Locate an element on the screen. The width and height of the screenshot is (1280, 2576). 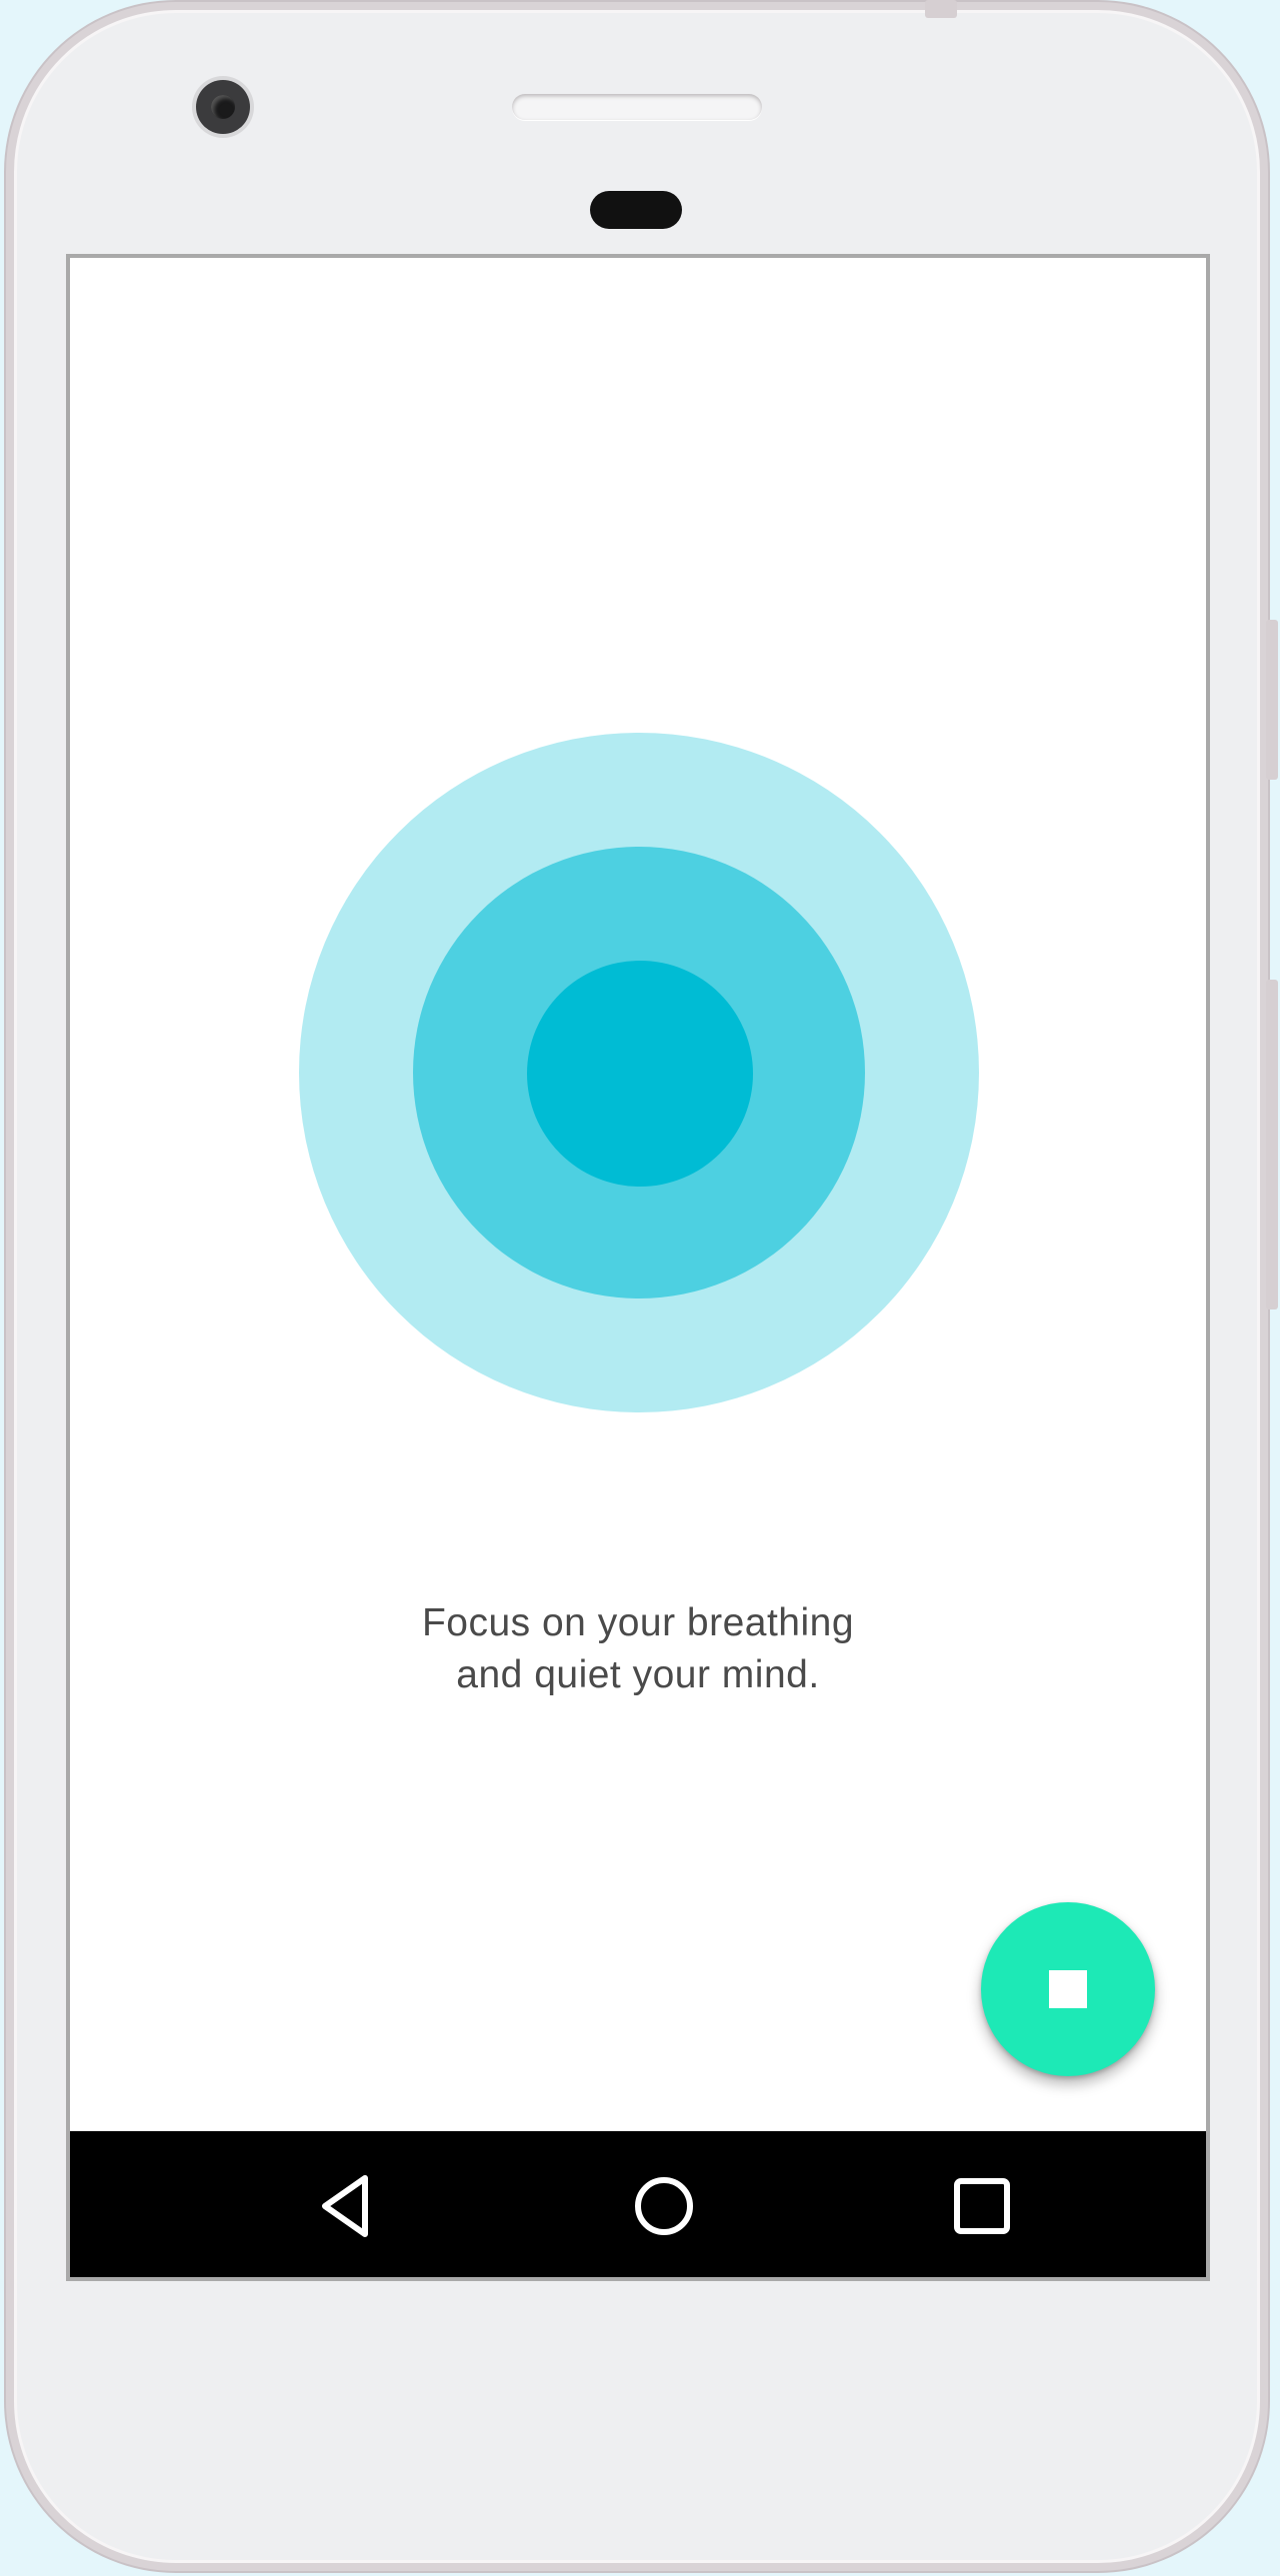
top-hardware-button is located at coordinates (941, 9).